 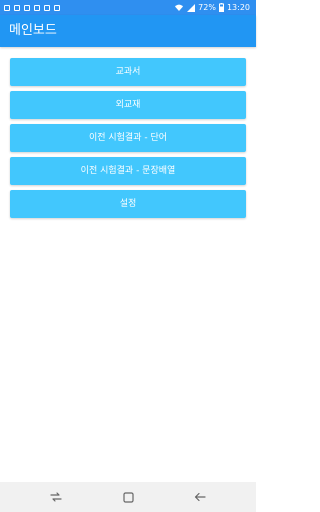 I want to click on recent-apps-icon, so click(x=56, y=497).